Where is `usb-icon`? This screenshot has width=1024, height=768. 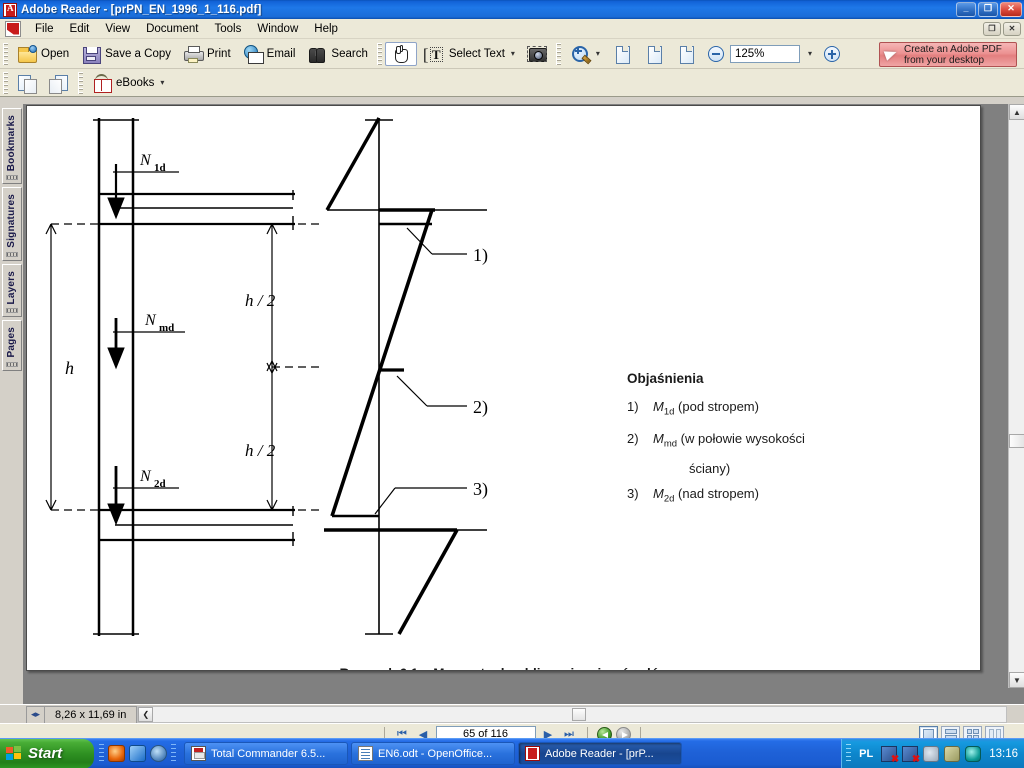 usb-icon is located at coordinates (952, 753).